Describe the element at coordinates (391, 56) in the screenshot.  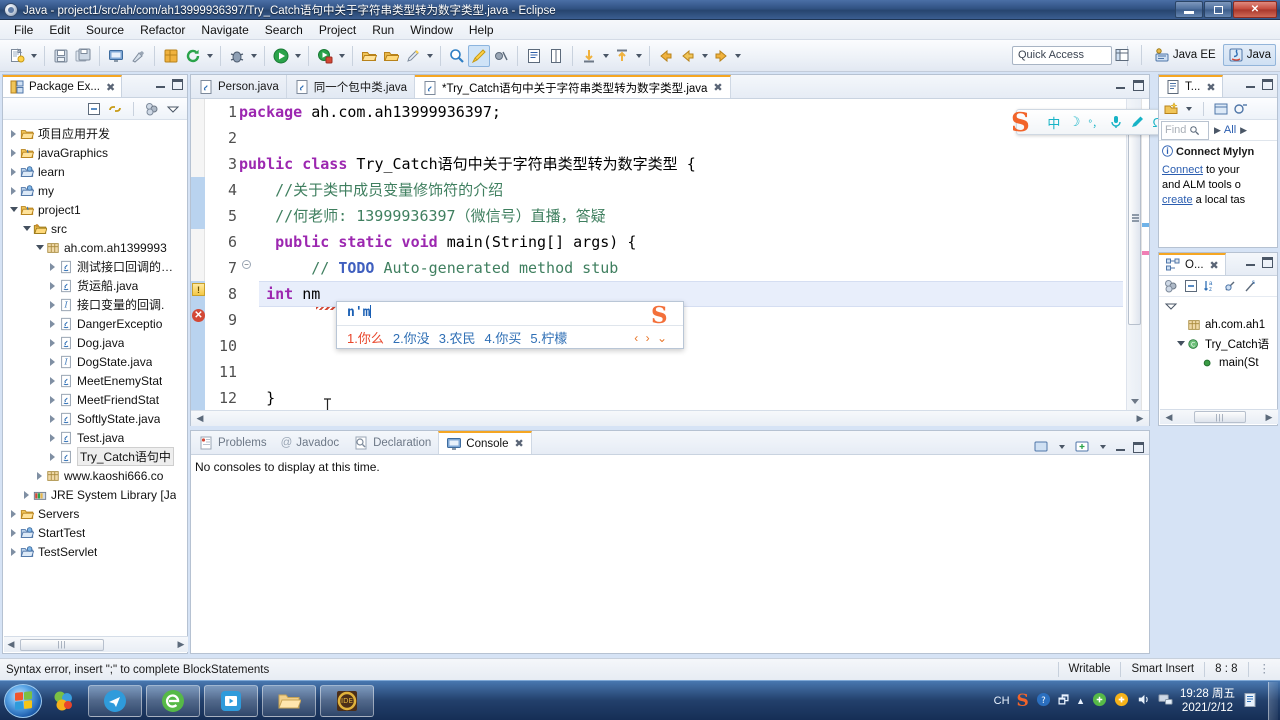
I see `open-task-button` at that location.